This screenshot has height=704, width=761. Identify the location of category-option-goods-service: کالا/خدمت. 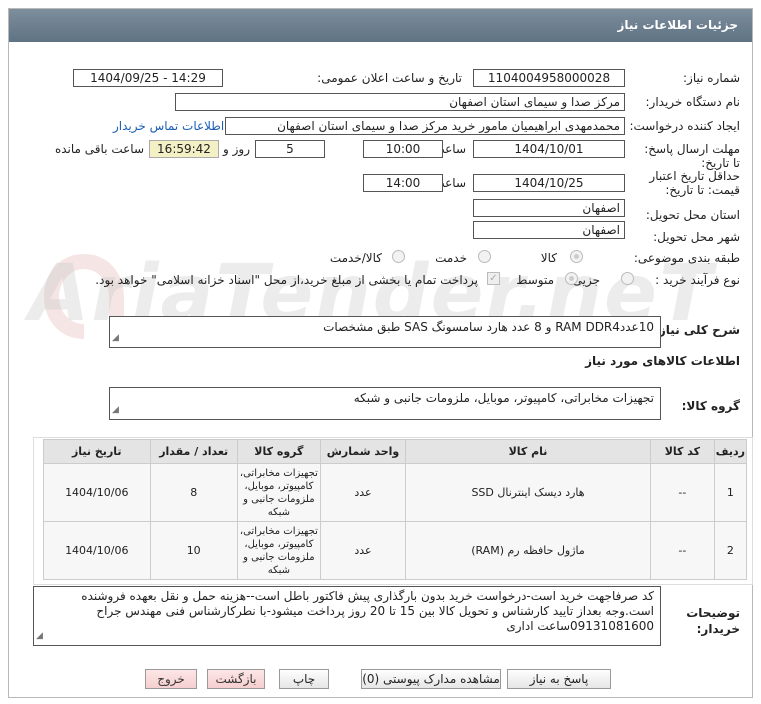
(355, 258).